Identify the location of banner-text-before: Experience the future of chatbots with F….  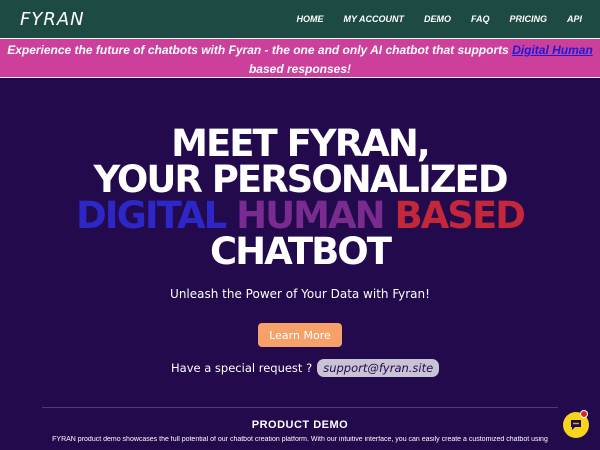
(260, 50).